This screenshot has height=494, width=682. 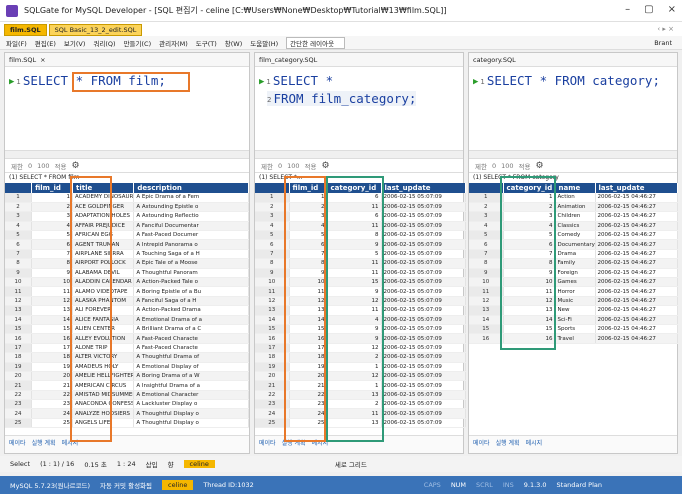 What do you see at coordinates (293, 166) in the screenshot?
I see `page-size: 100` at bounding box center [293, 166].